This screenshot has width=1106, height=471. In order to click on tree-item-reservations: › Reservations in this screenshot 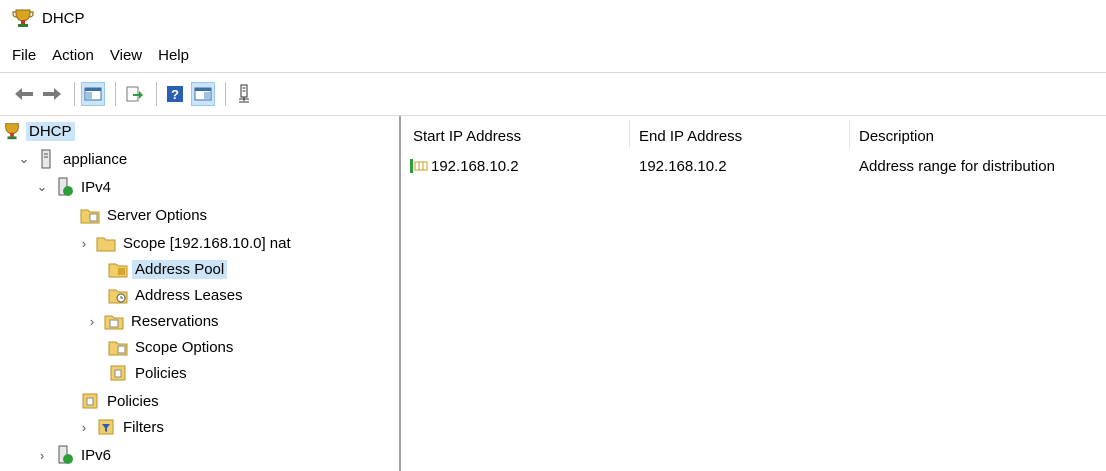, I will do `click(156, 321)`.